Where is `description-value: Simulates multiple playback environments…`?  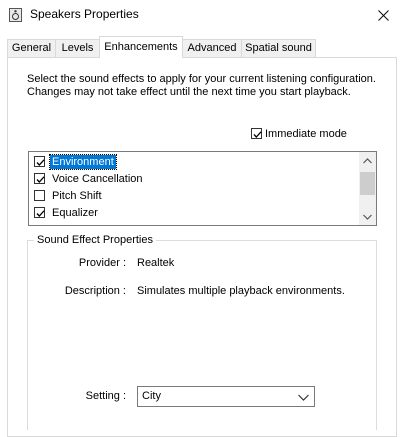
description-value: Simulates multiple playback environments… is located at coordinates (241, 291).